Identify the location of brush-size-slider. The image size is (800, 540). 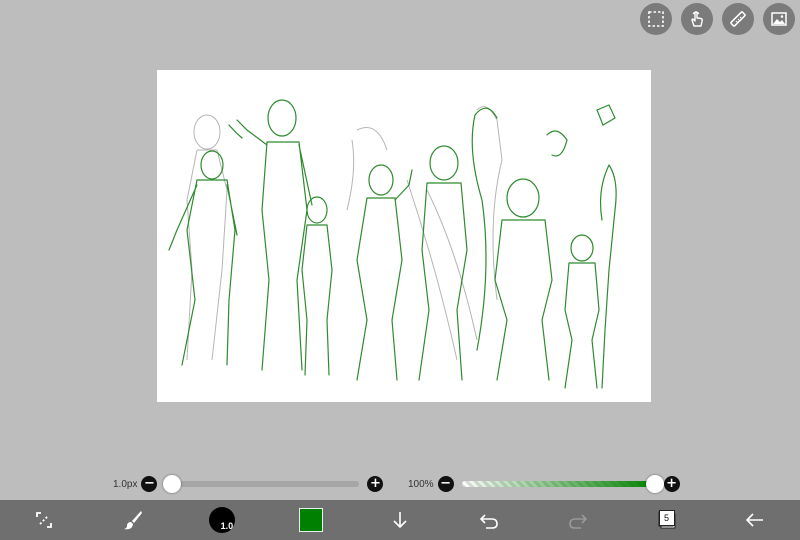
(261, 484).